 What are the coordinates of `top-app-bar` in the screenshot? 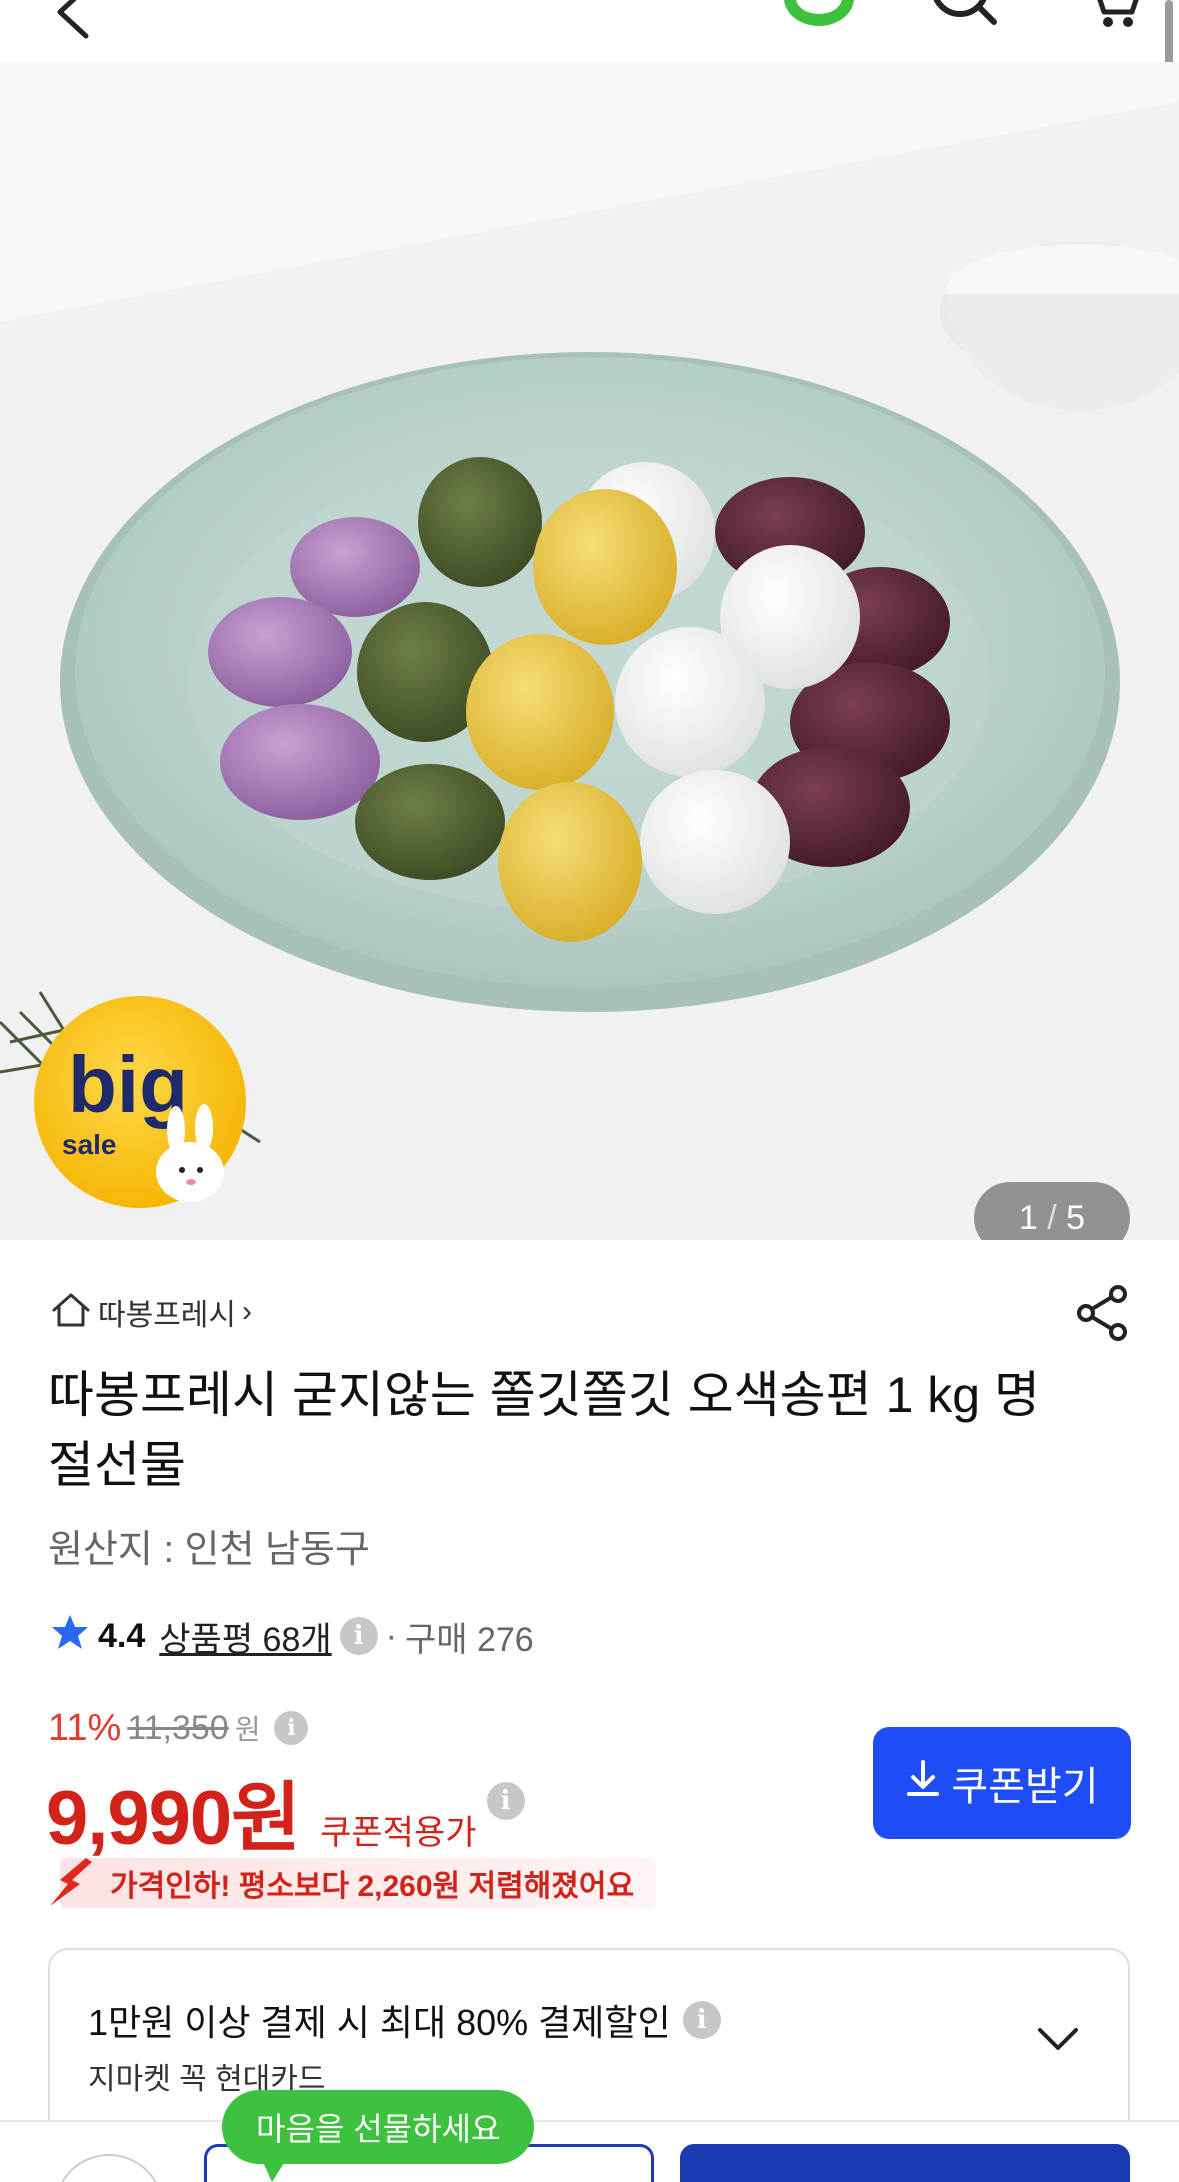 It's located at (589, 31).